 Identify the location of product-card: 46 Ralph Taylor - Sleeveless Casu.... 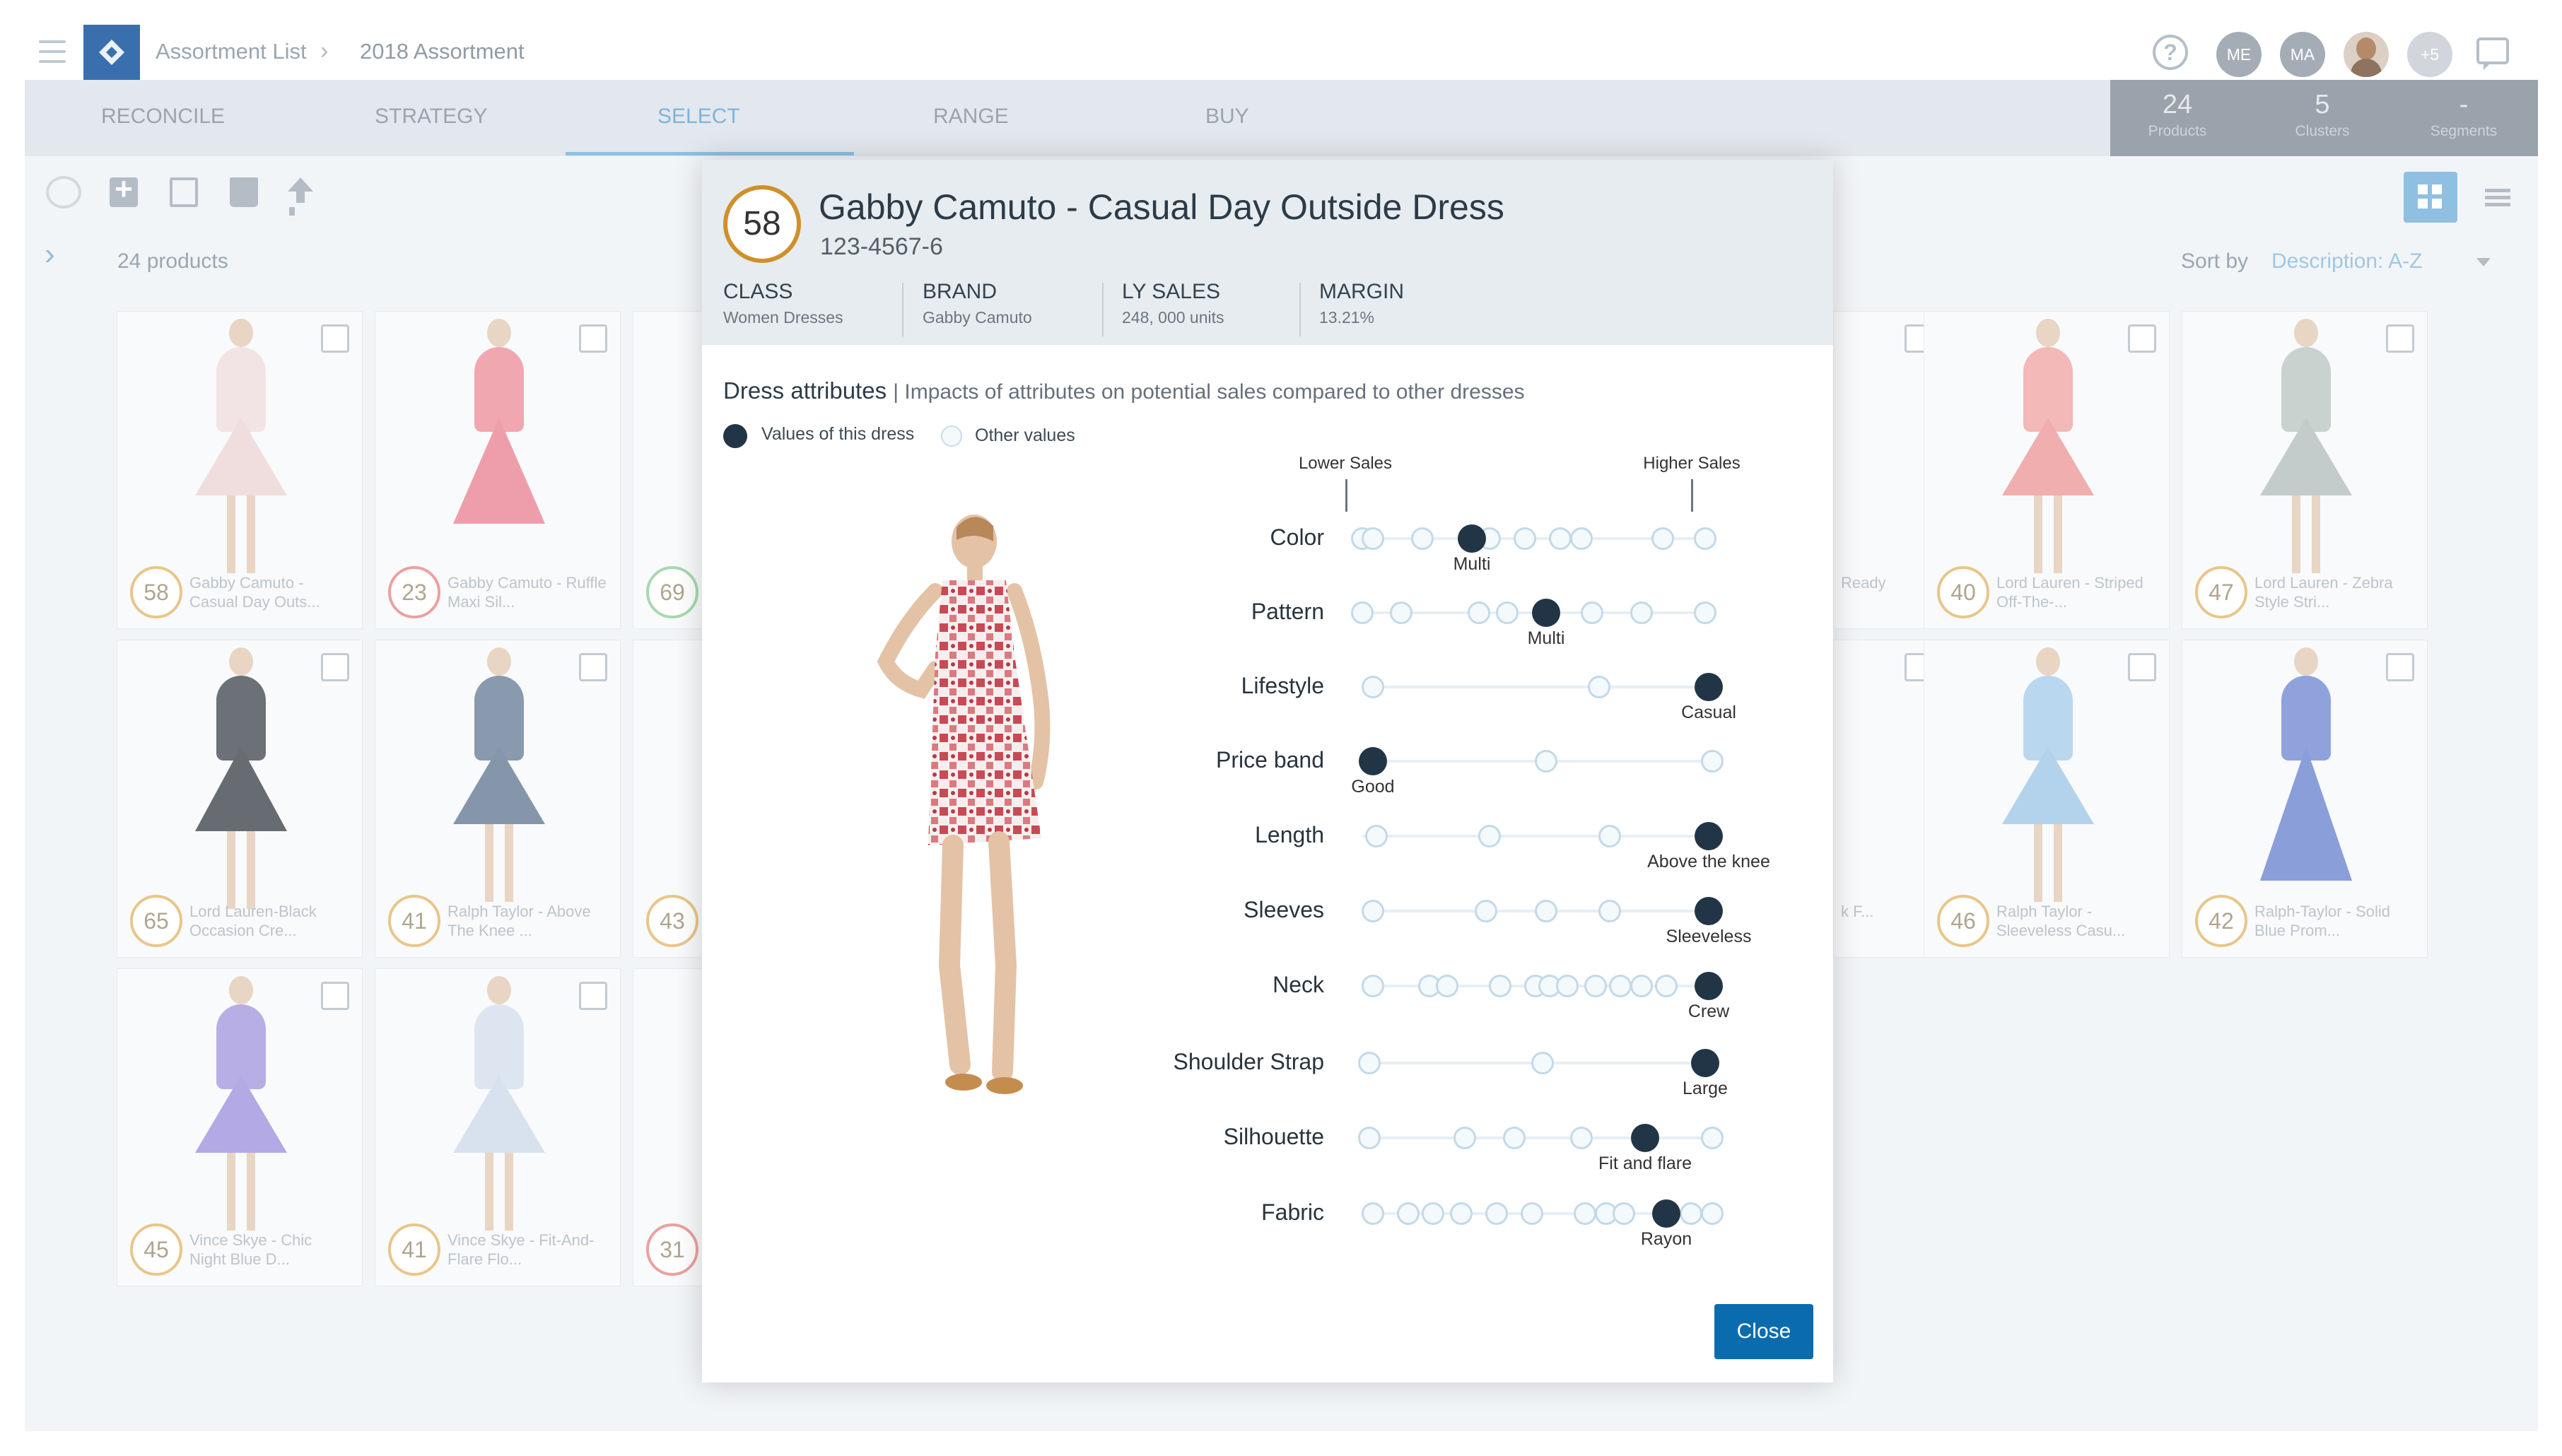
(2047, 799).